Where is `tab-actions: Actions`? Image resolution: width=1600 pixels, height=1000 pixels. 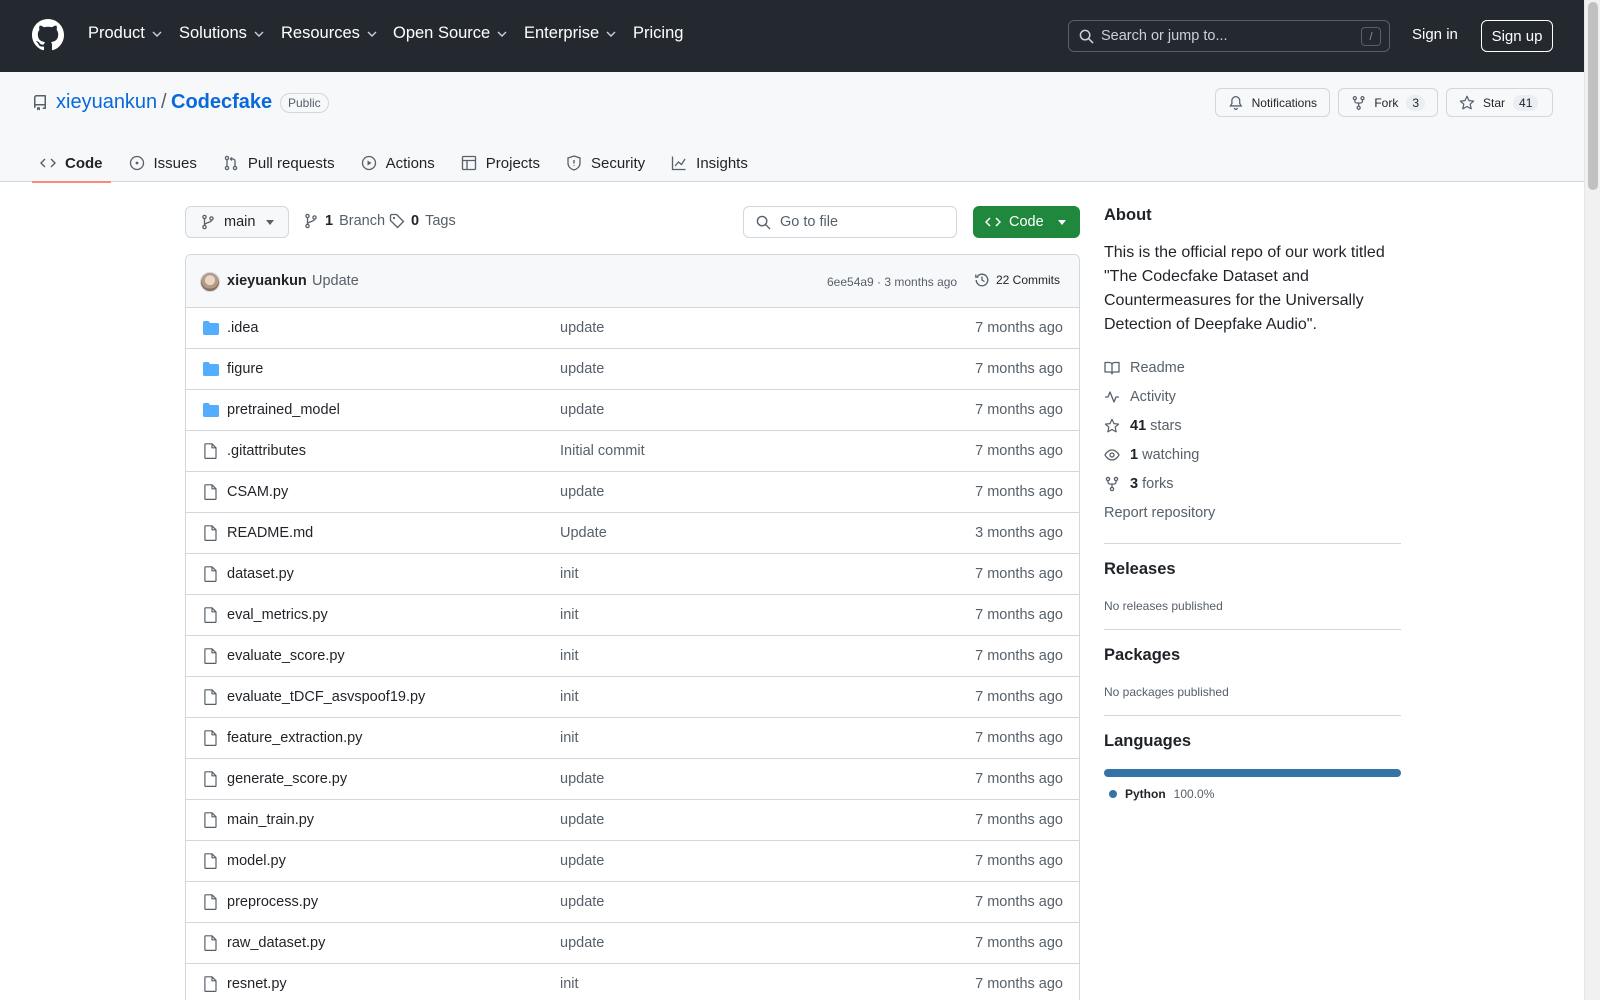 tab-actions: Actions is located at coordinates (398, 163).